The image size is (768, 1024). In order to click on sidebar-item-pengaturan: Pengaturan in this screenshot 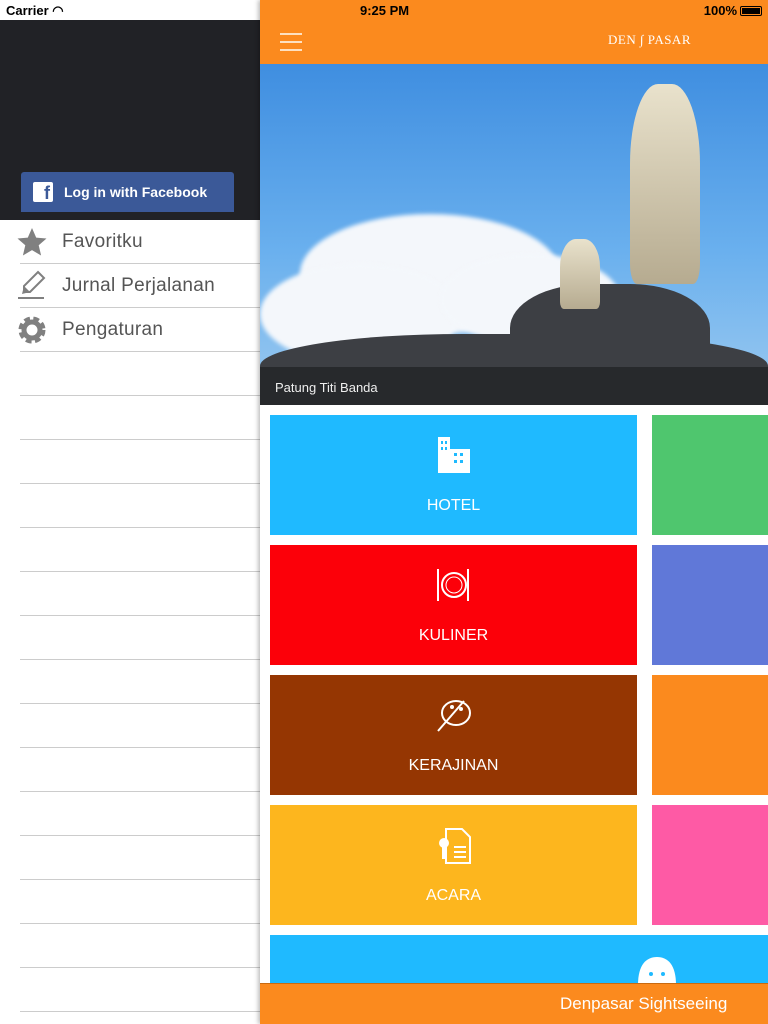, I will do `click(139, 330)`.